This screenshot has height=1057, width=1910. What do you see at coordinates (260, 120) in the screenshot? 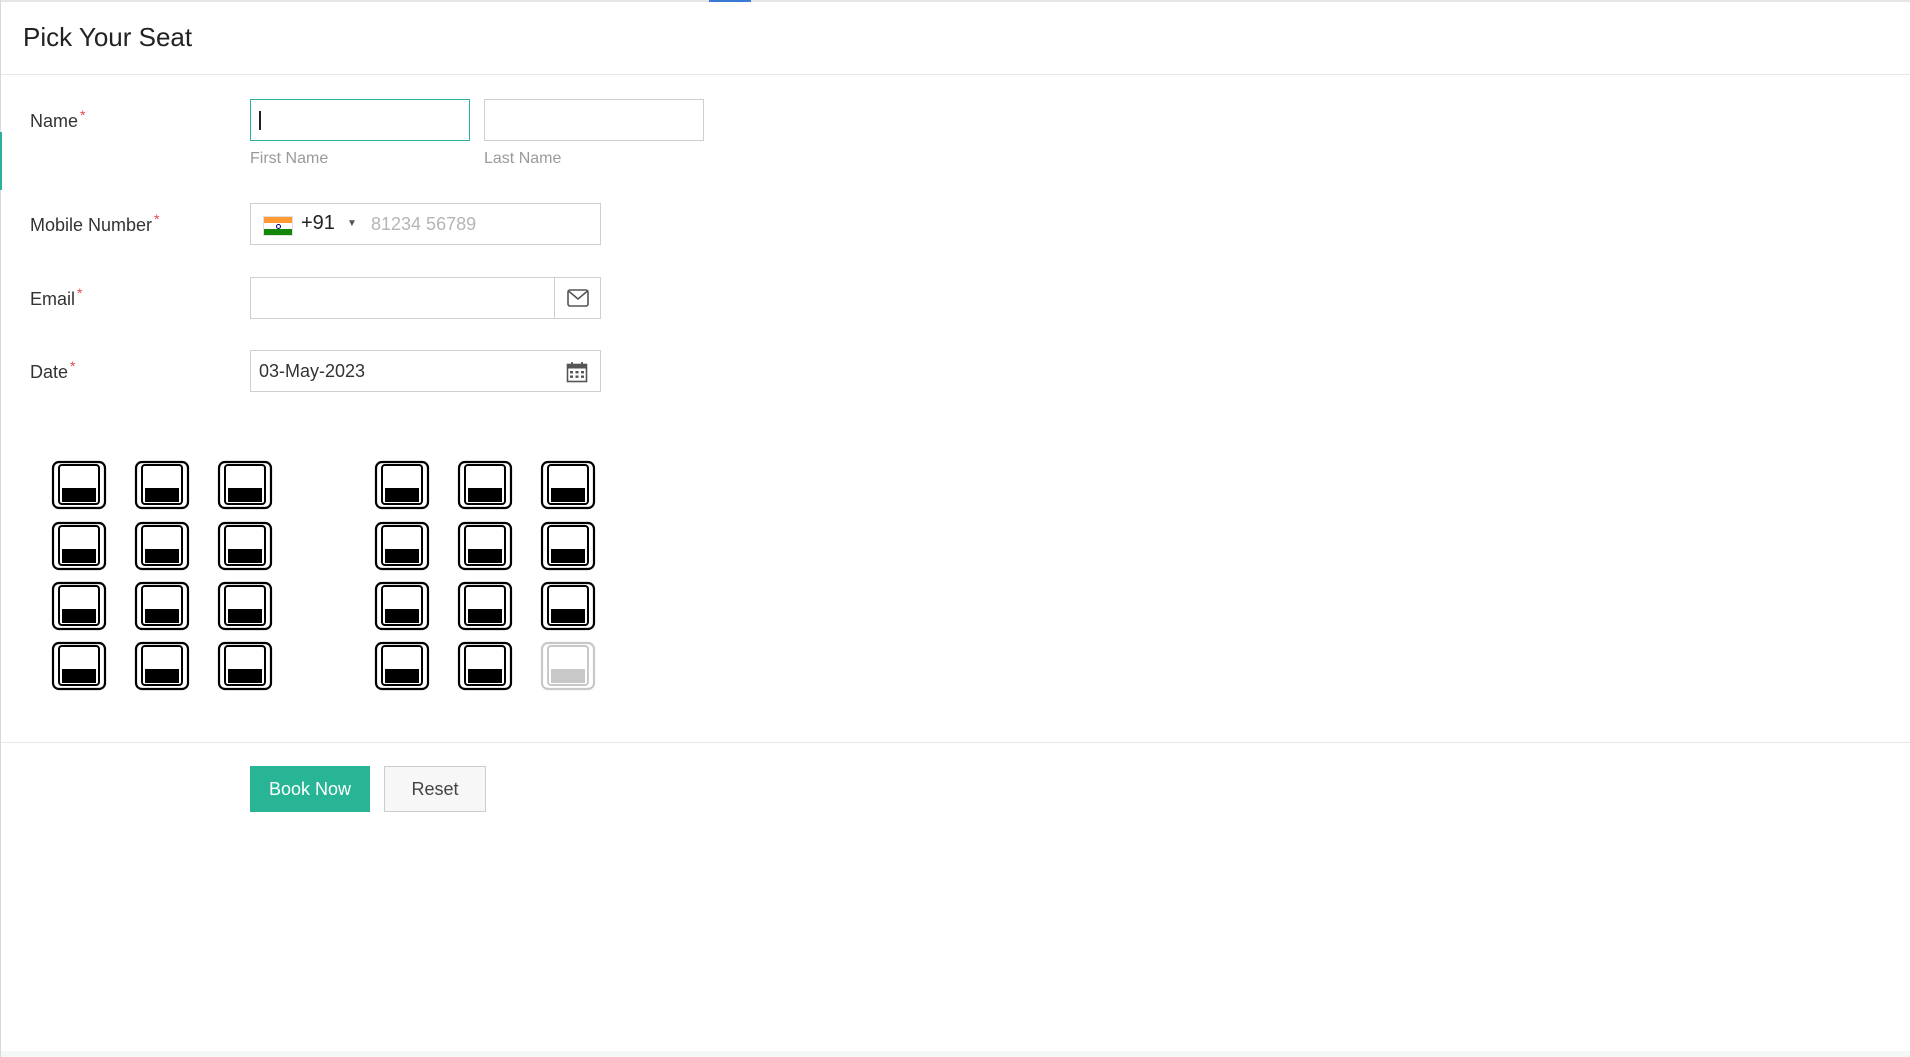
I see `text-caret` at bounding box center [260, 120].